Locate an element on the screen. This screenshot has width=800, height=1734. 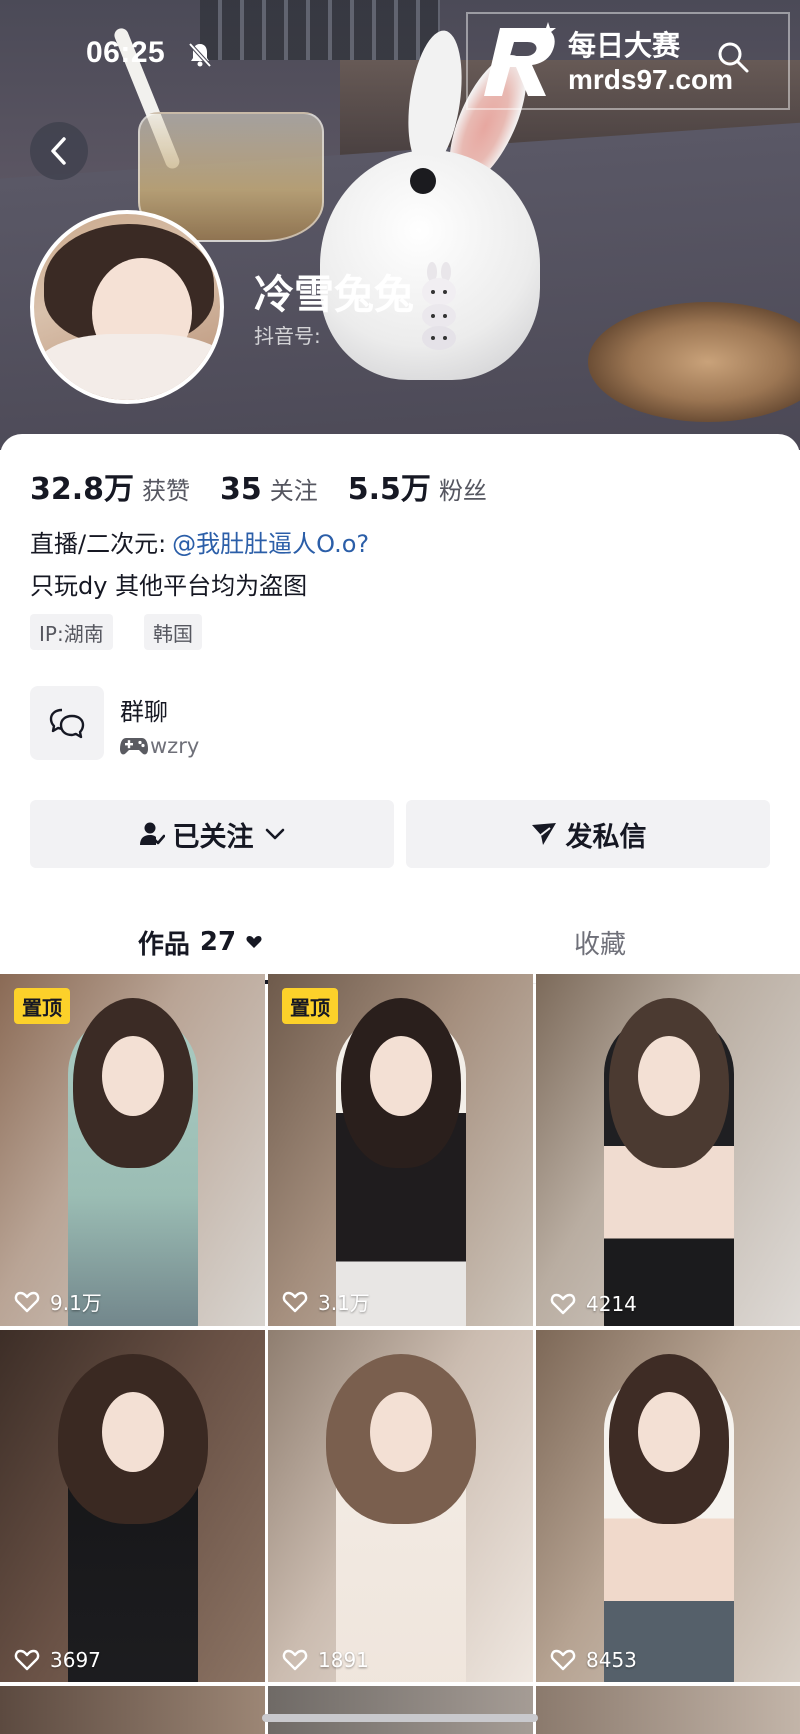
back-button is located at coordinates (59, 151).